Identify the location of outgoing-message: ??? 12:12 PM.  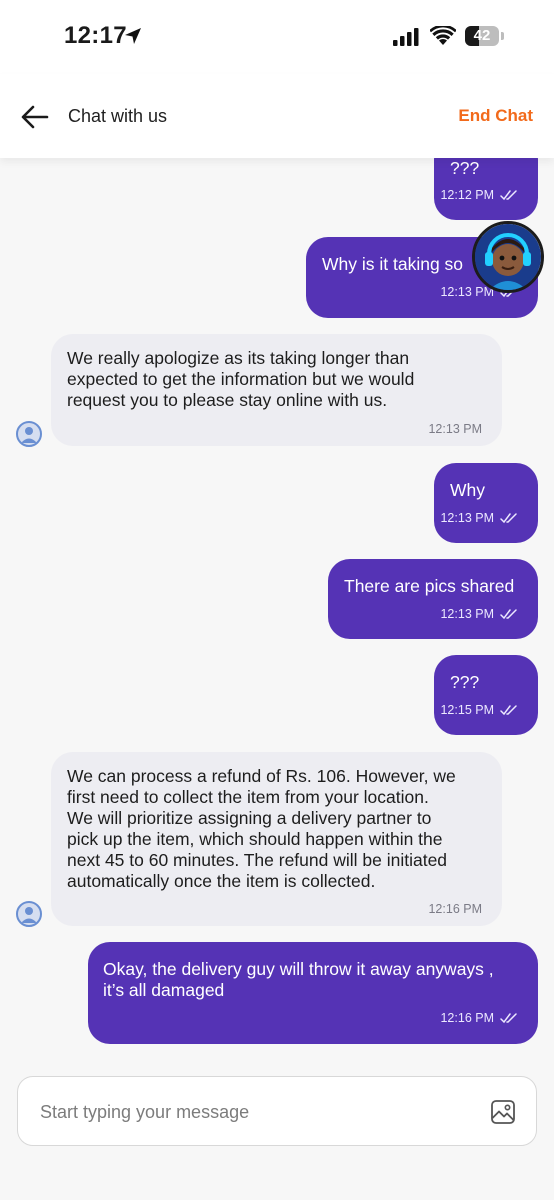
(486, 189).